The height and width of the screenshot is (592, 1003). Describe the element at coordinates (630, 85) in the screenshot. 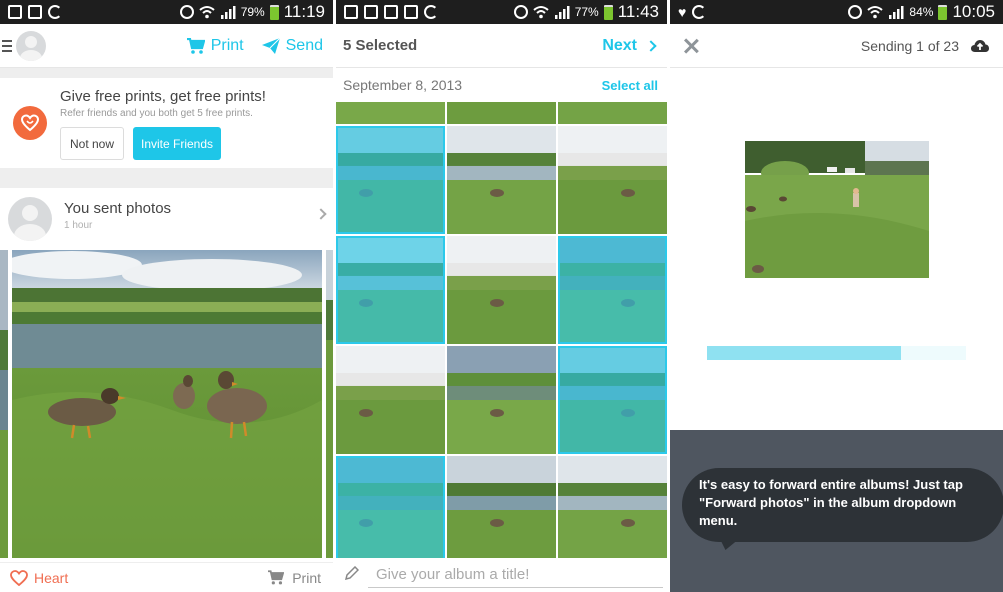

I see `select-all-button: Select all` at that location.